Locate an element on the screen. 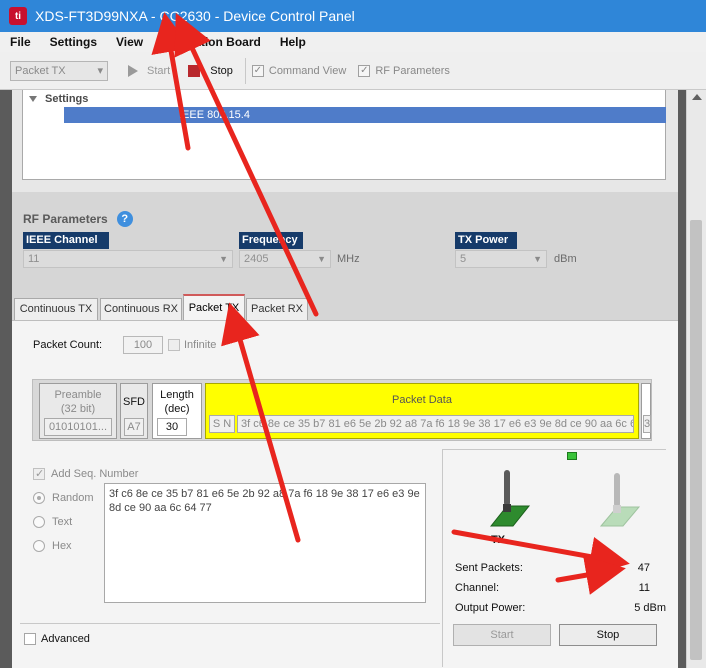  random-radio is located at coordinates (39, 498).